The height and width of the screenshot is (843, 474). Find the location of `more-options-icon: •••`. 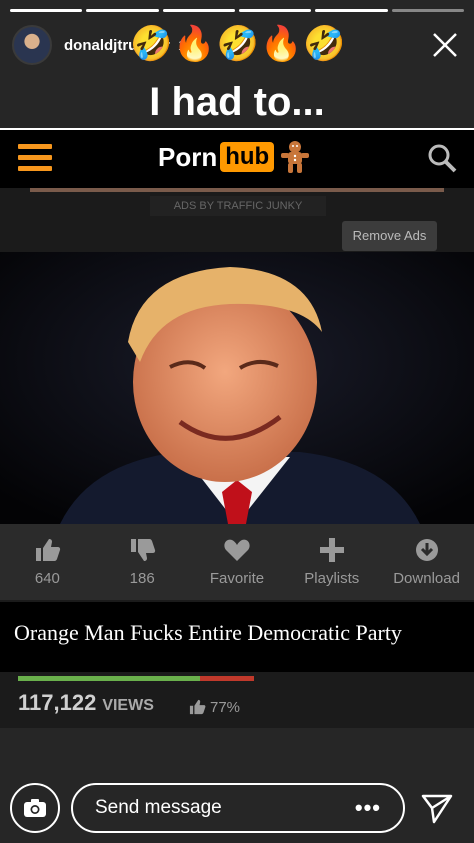

more-options-icon: ••• is located at coordinates (368, 808).